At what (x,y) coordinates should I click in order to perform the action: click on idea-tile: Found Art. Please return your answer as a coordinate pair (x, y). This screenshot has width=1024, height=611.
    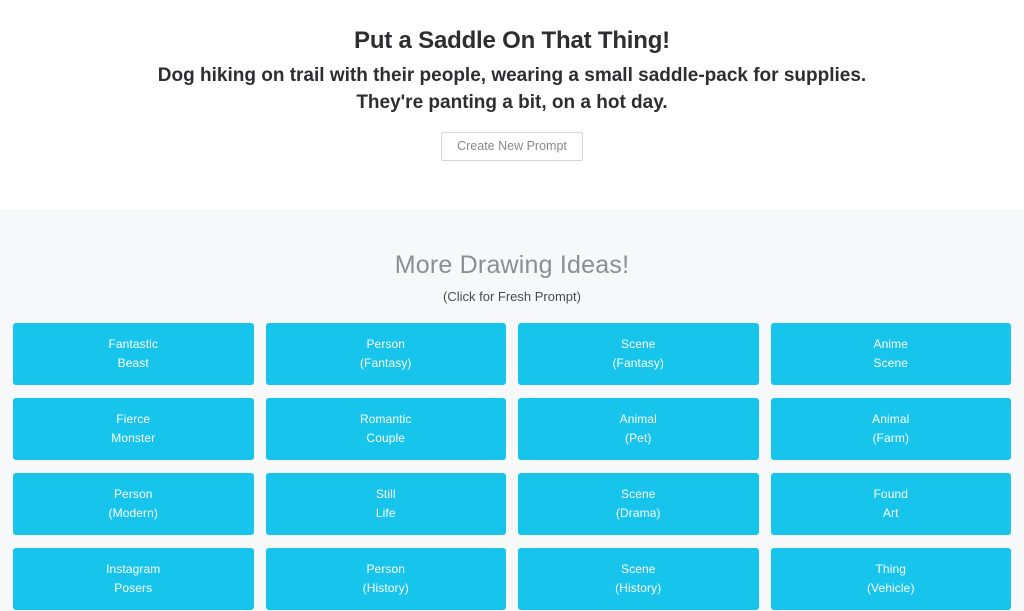
    Looking at the image, I should click on (890, 503).